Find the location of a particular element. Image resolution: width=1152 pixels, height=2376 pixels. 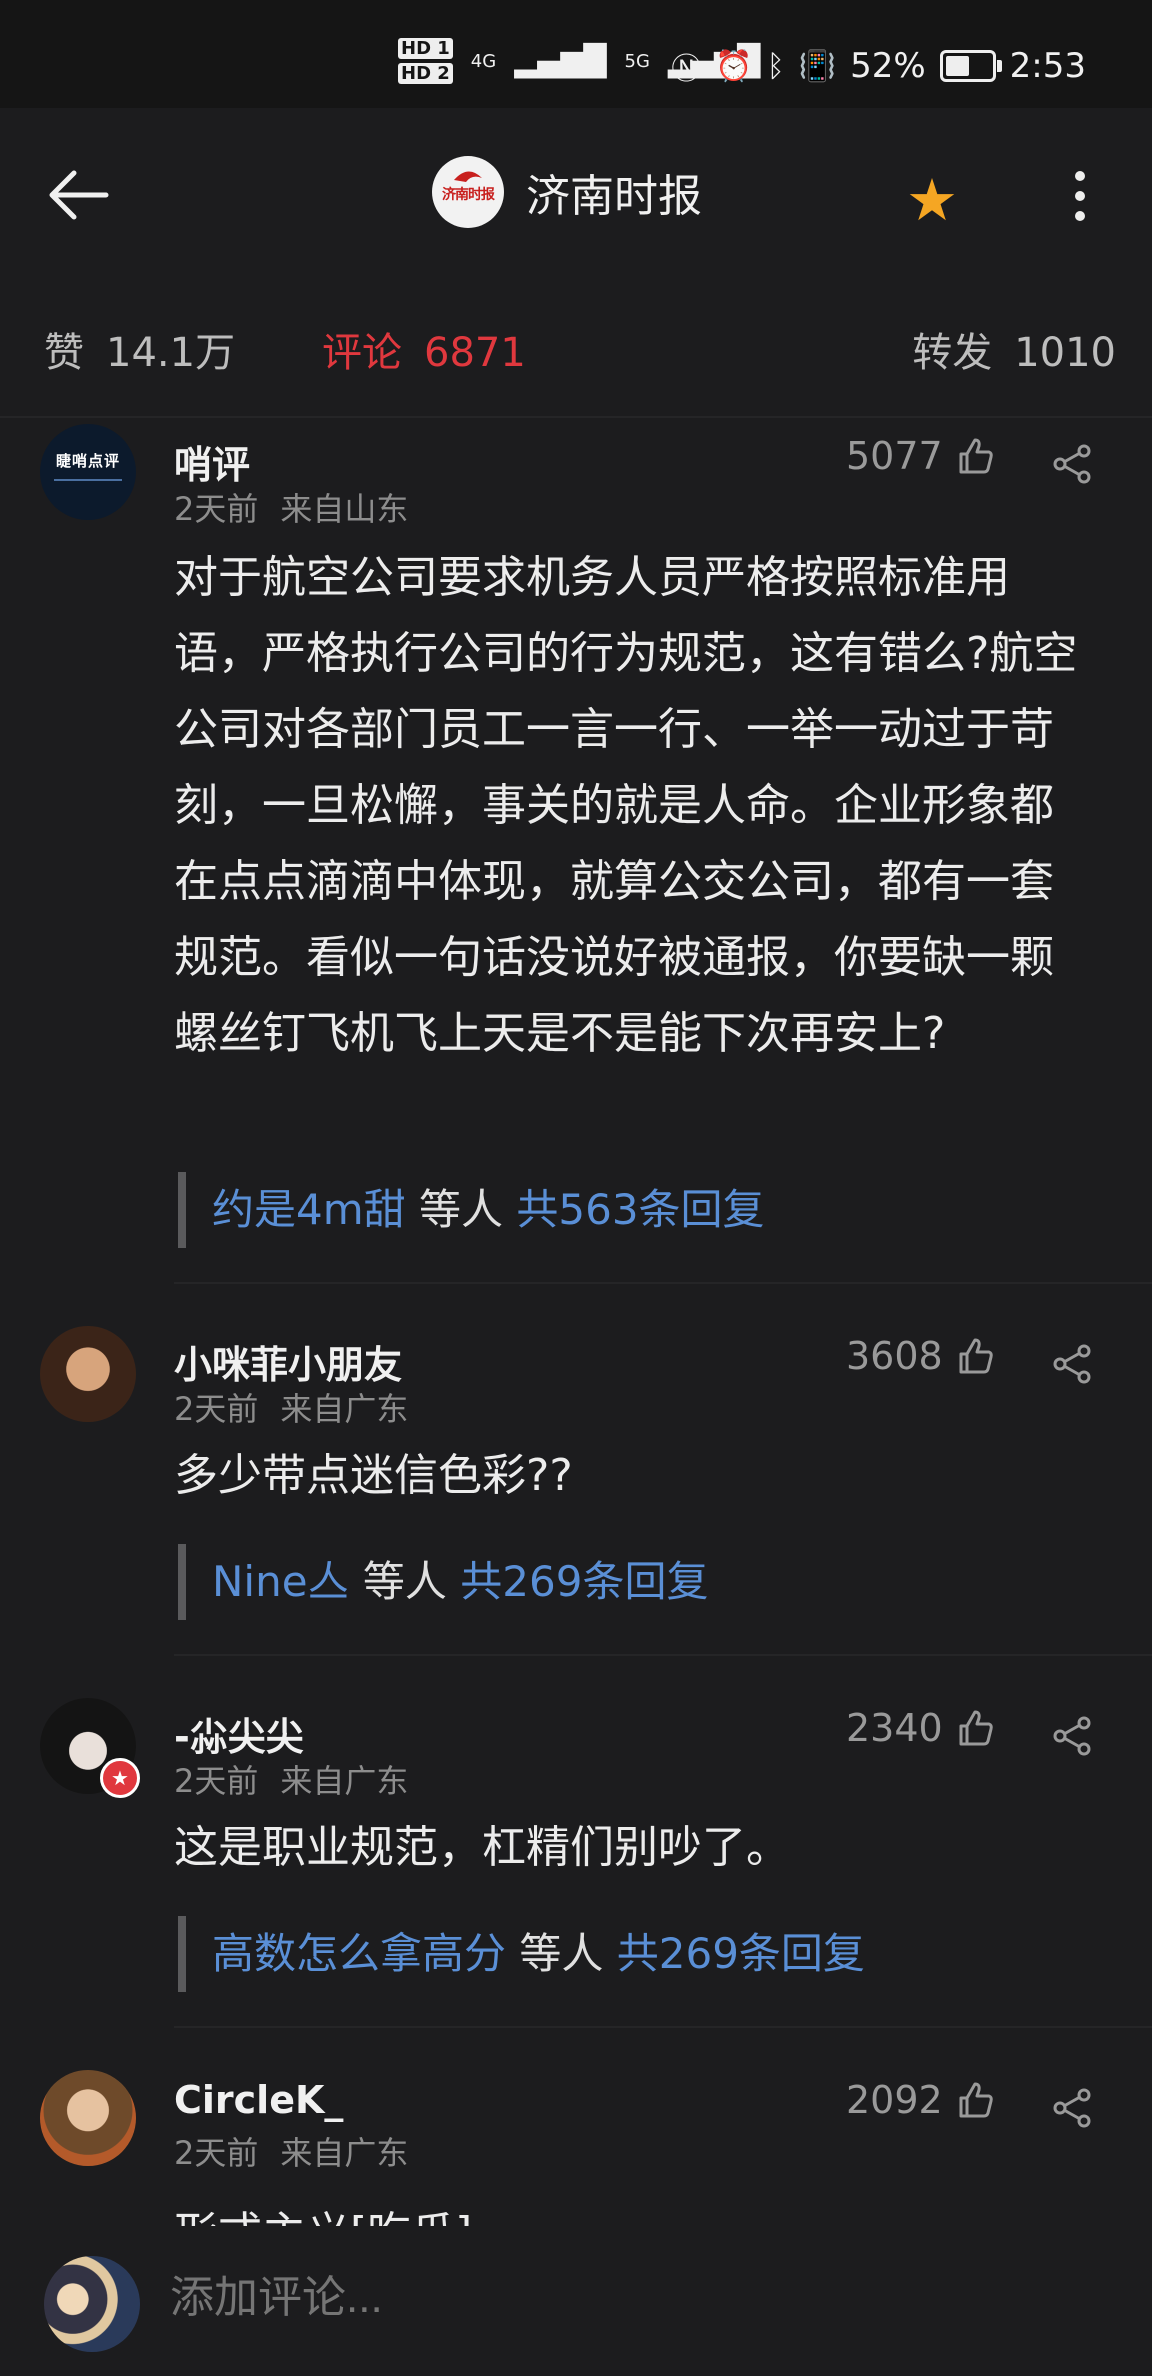

reposts-label: 转发 is located at coordinates (952, 353).